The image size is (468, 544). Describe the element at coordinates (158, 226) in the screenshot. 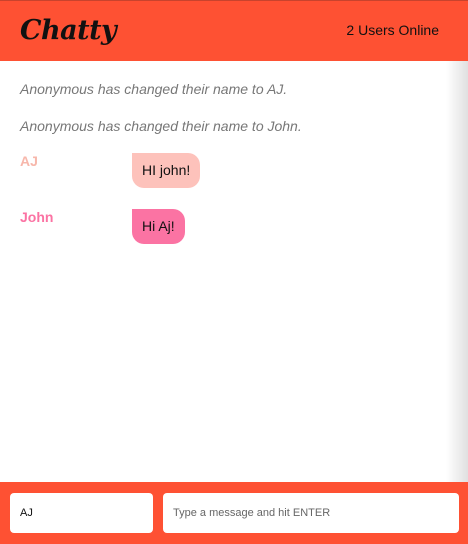

I see `message-bubble: Hi Aj!` at that location.